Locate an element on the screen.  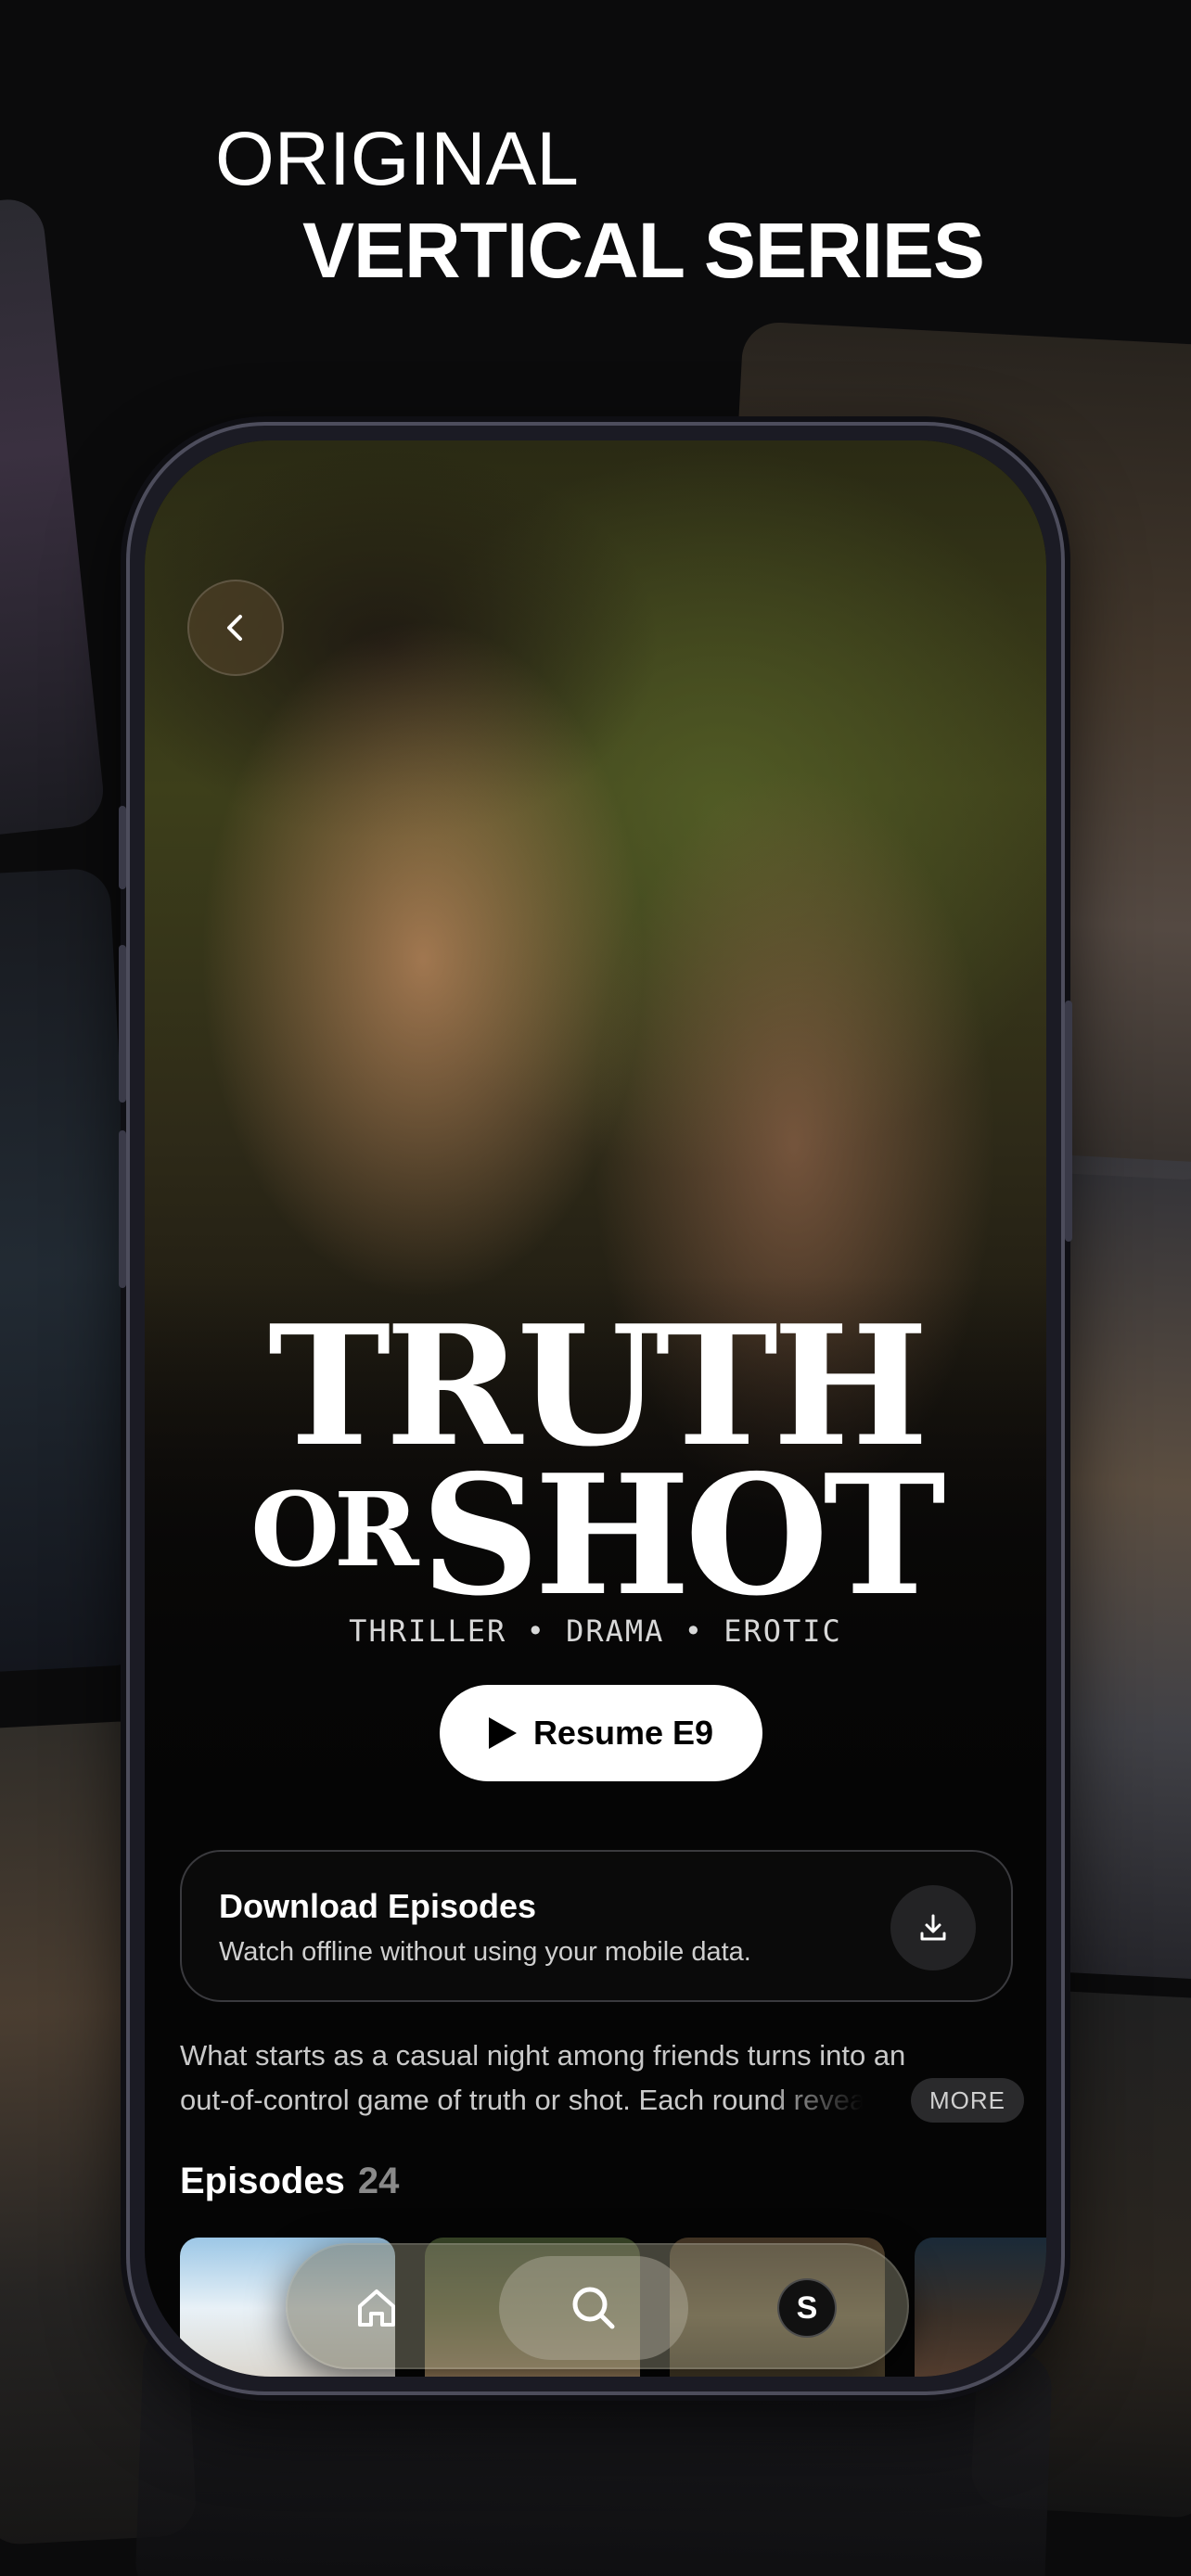
tab-home is located at coordinates (376, 2308).